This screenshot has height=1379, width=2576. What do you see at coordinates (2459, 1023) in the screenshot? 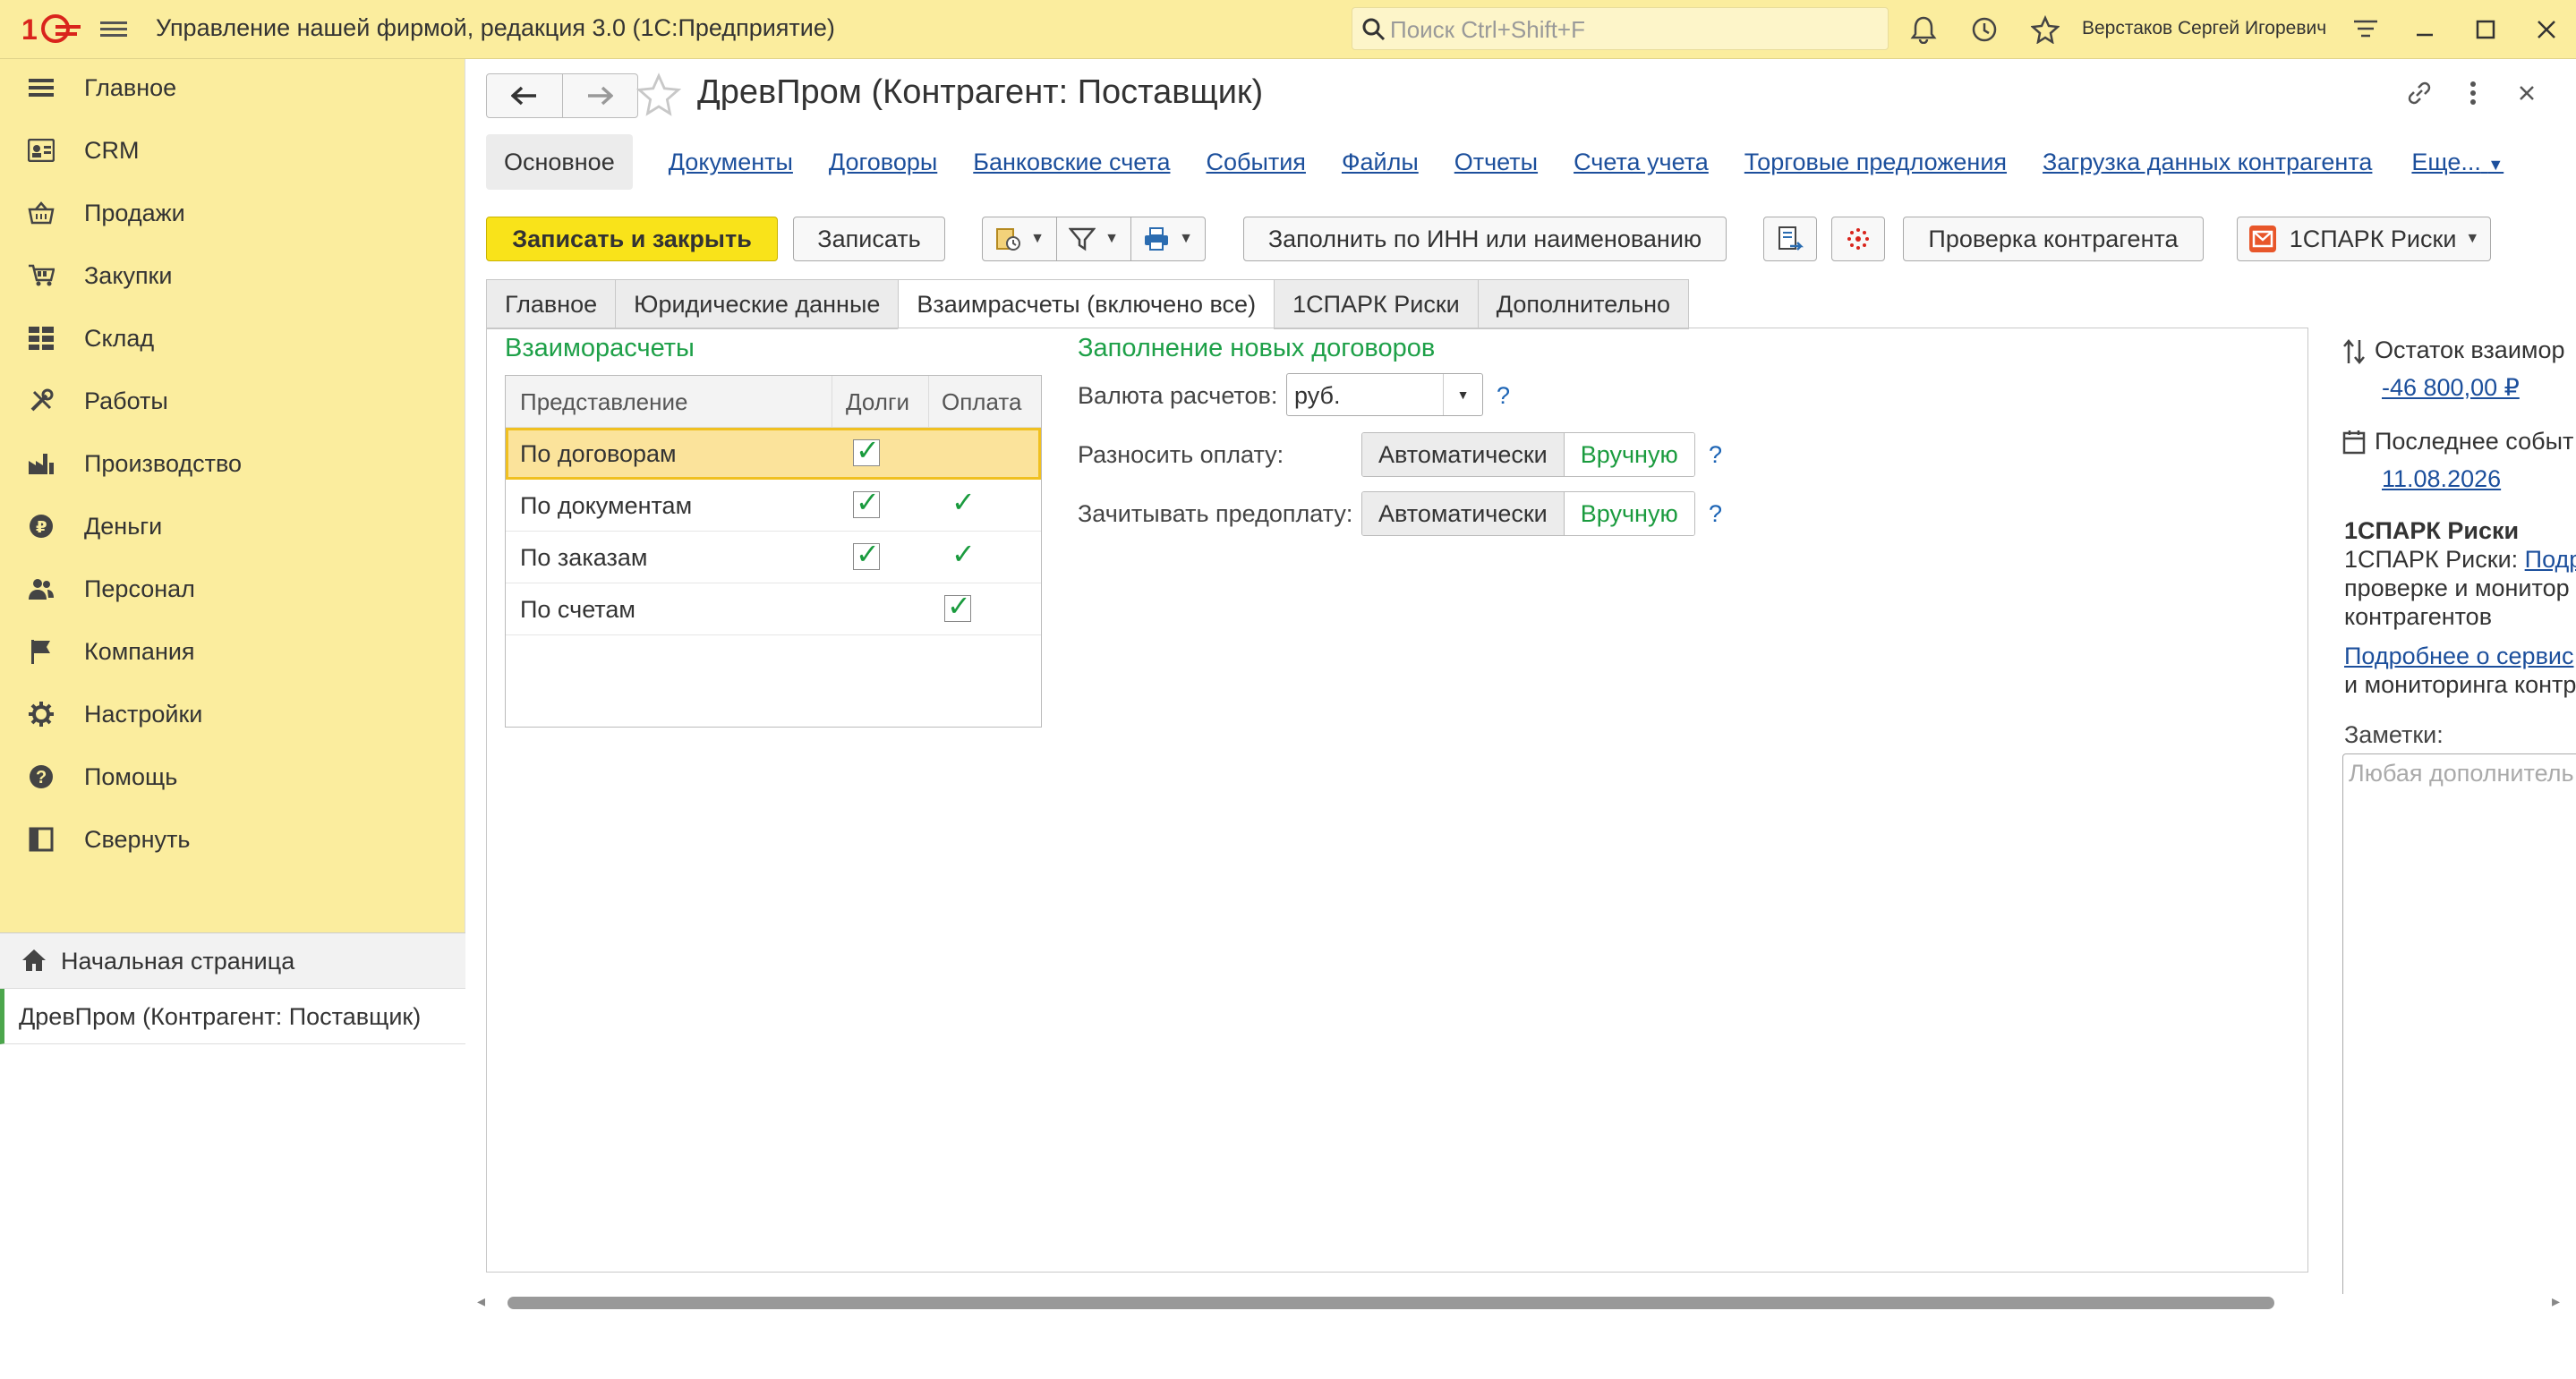
I see `notes-textarea: Любая дополнитель` at bounding box center [2459, 1023].